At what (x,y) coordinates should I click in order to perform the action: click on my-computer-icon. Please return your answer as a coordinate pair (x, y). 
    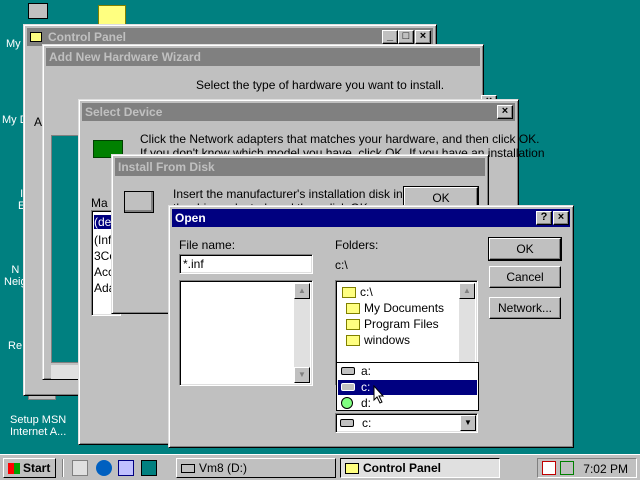
    Looking at the image, I should click on (38, 11).